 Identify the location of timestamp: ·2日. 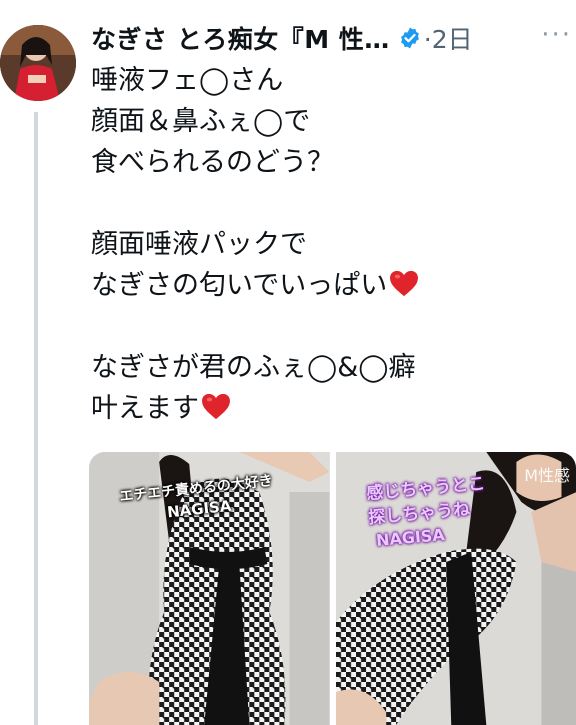
(448, 38).